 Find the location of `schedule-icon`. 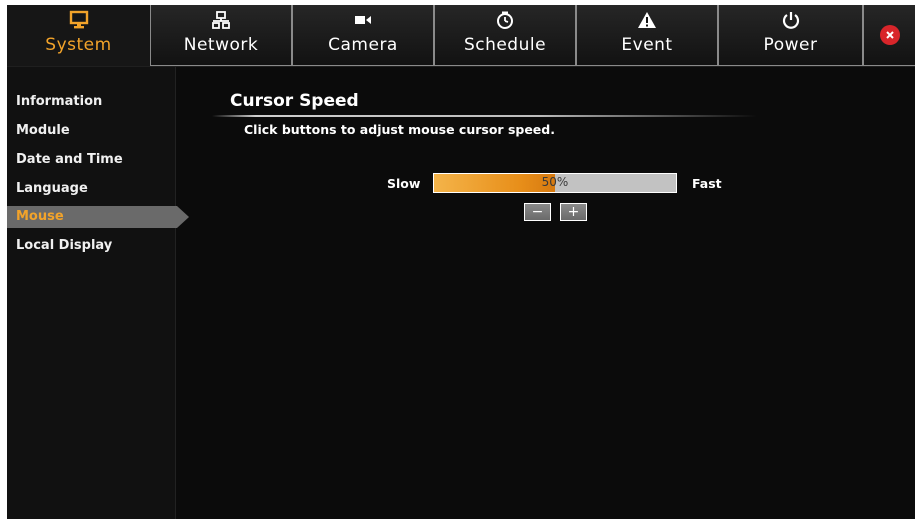

schedule-icon is located at coordinates (505, 20).